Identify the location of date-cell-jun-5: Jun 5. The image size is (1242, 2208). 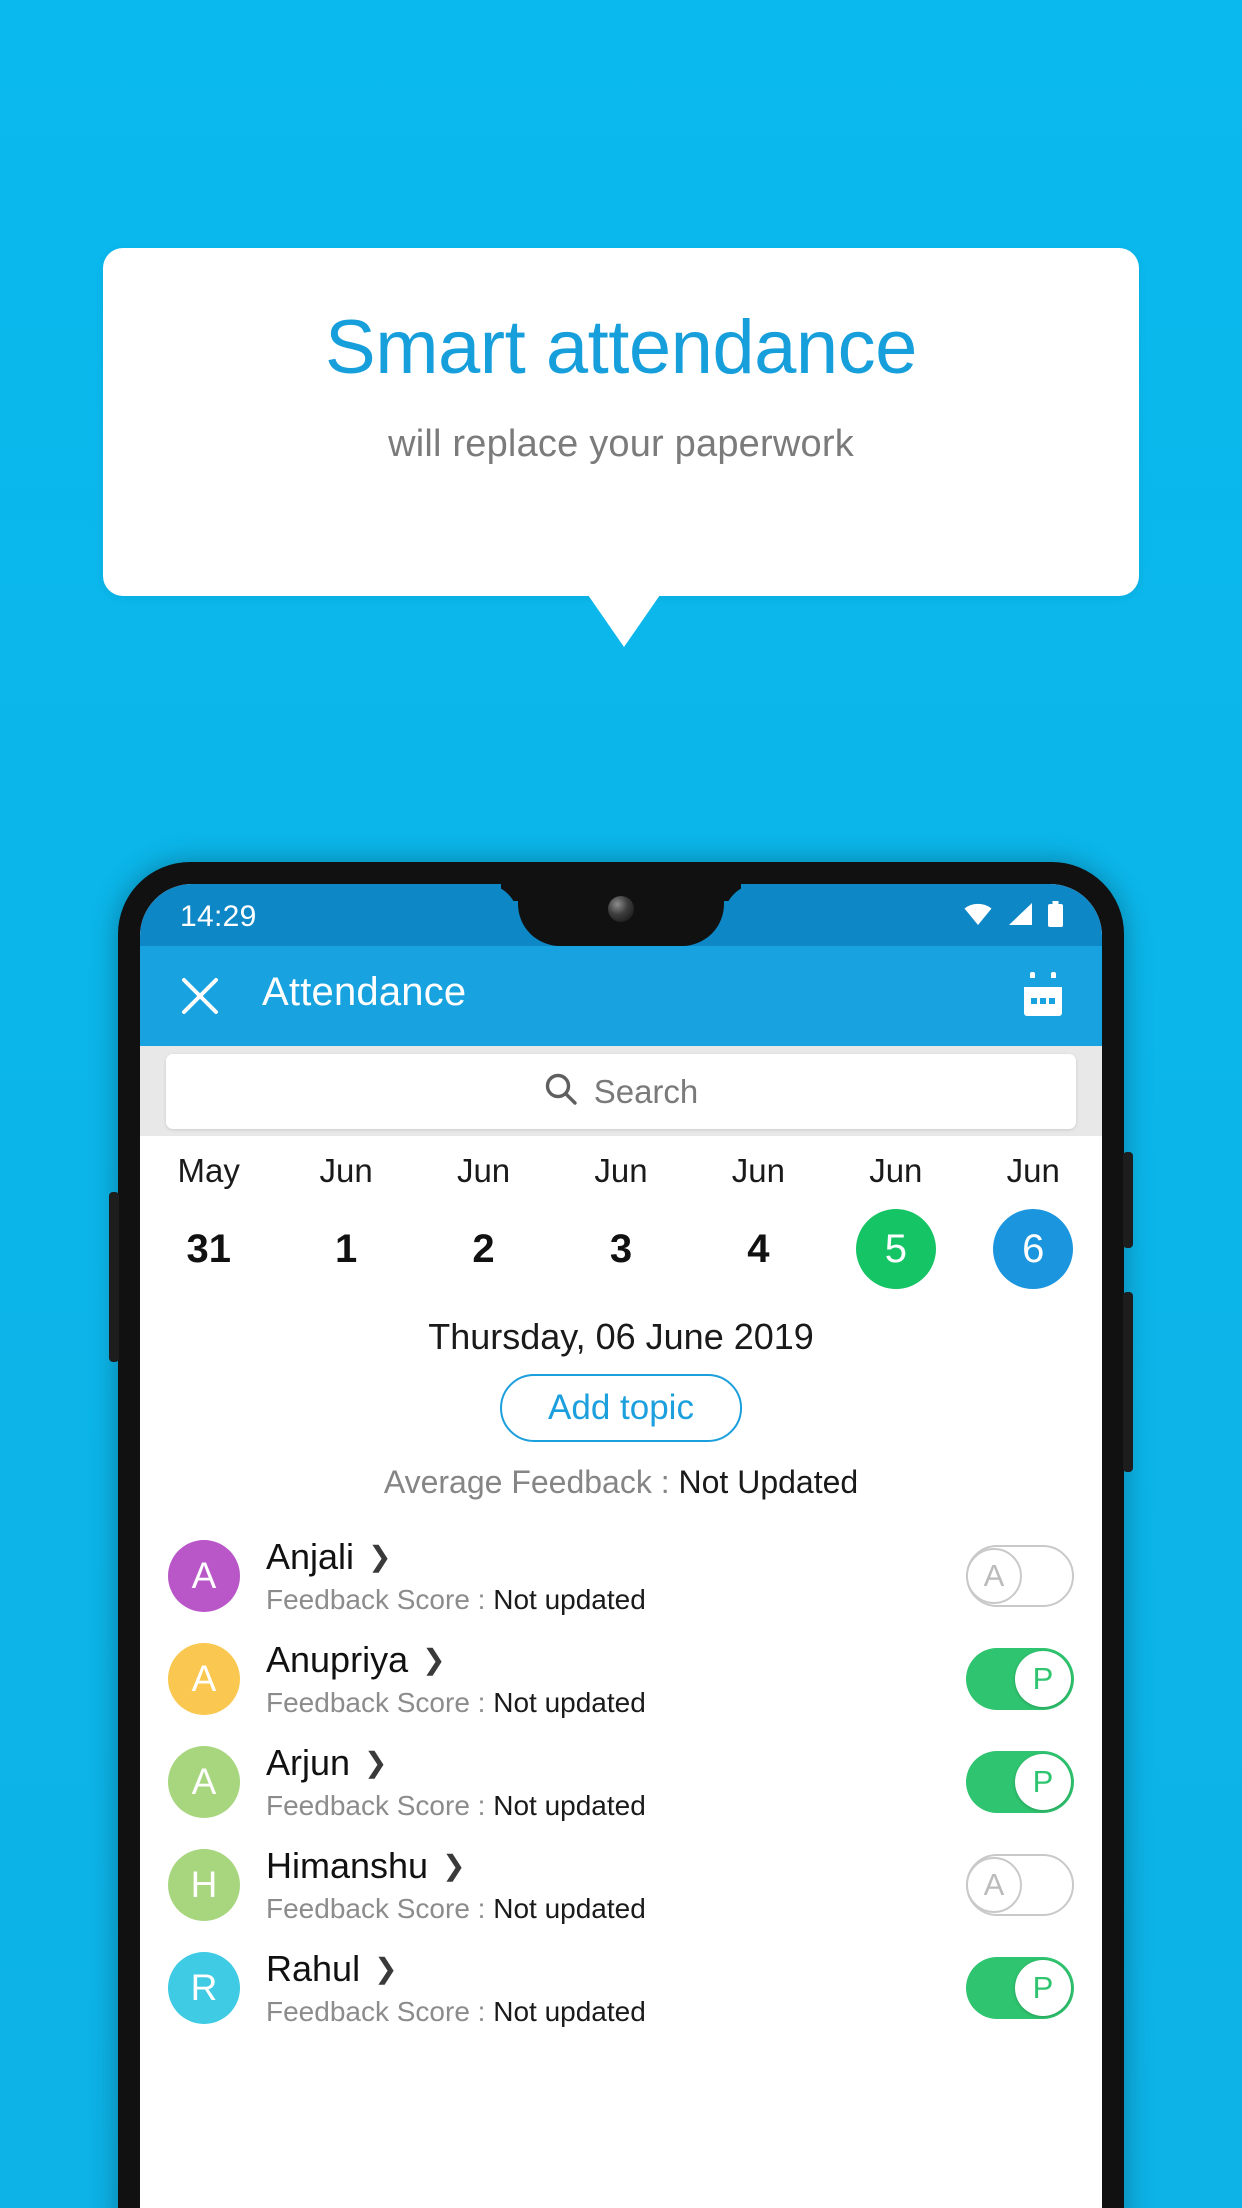
(895, 1212).